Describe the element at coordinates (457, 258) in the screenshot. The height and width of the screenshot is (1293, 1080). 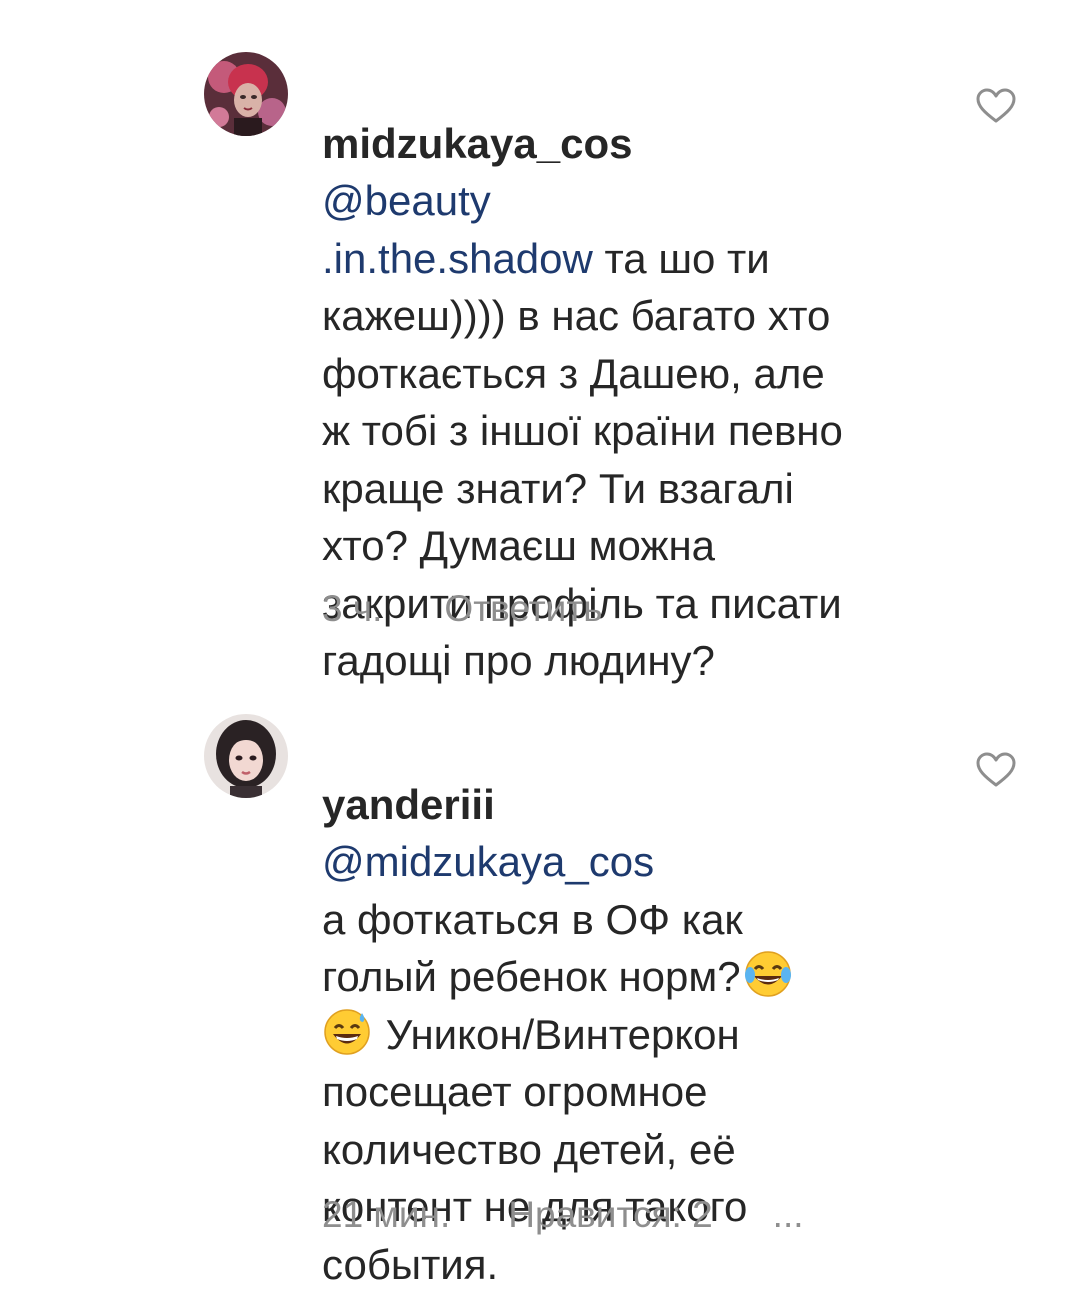
I see `mention-link-continued: .in.the.shadow` at that location.